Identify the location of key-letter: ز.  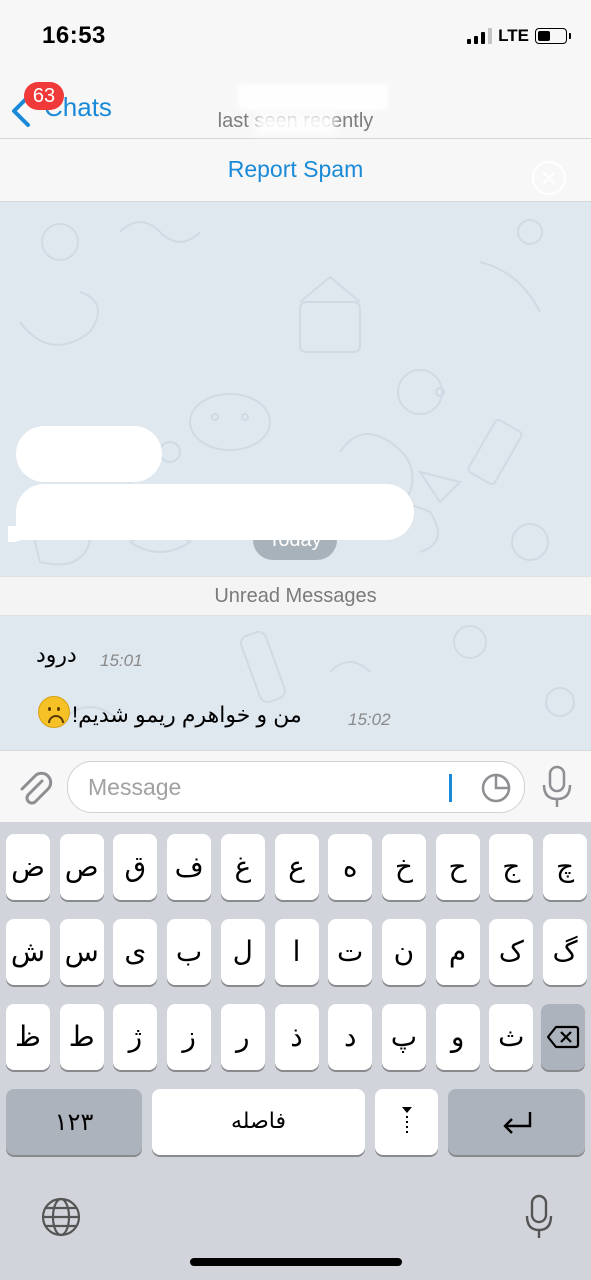
(189, 1037).